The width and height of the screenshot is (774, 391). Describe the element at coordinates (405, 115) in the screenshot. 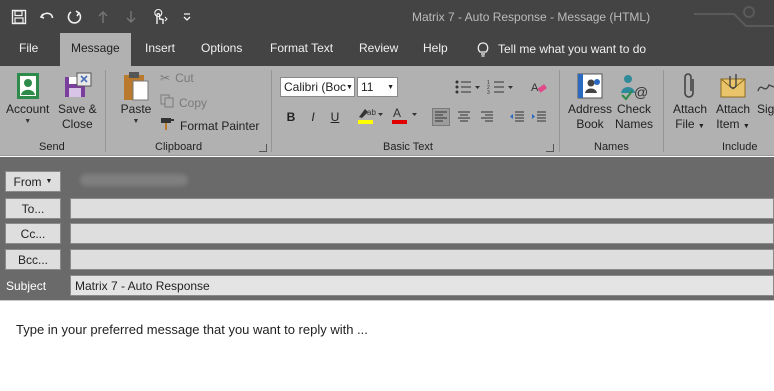

I see `font-color-button: A` at that location.